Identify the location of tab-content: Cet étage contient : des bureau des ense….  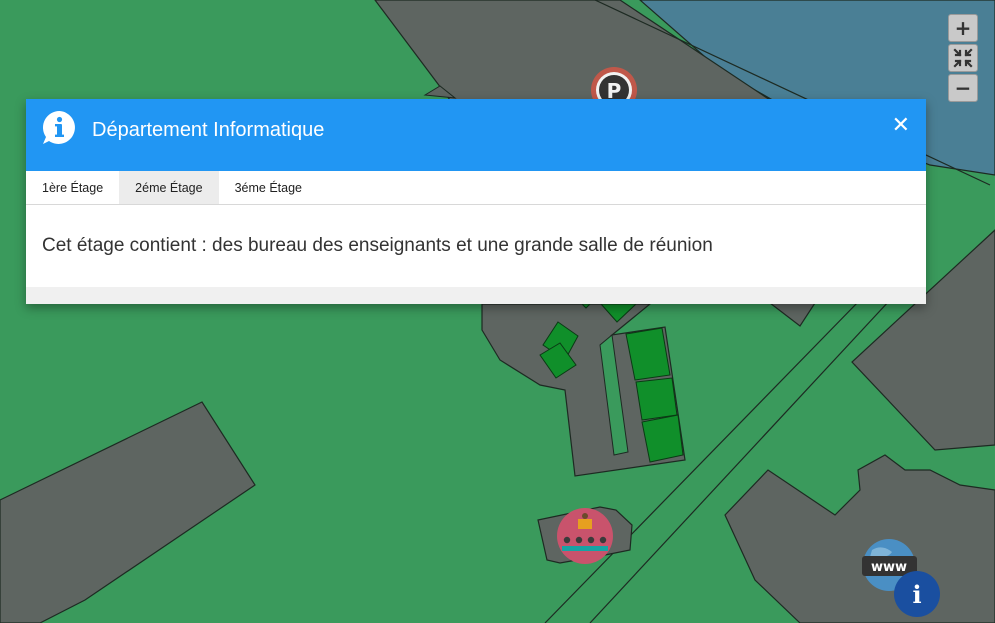
(476, 246).